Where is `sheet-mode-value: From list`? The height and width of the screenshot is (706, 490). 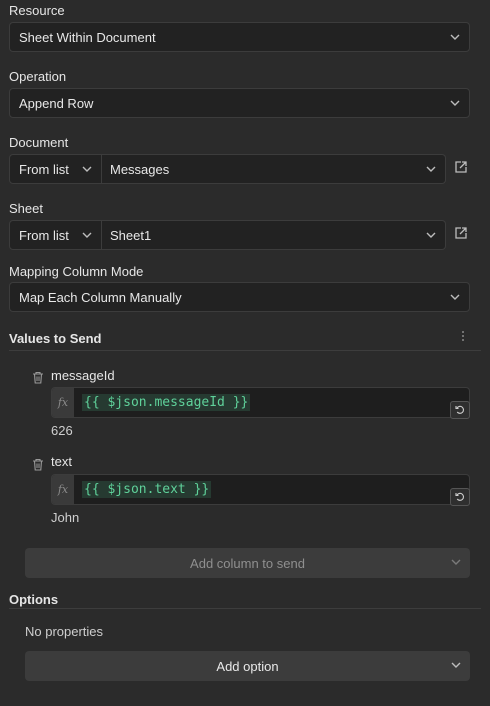 sheet-mode-value: From list is located at coordinates (44, 235).